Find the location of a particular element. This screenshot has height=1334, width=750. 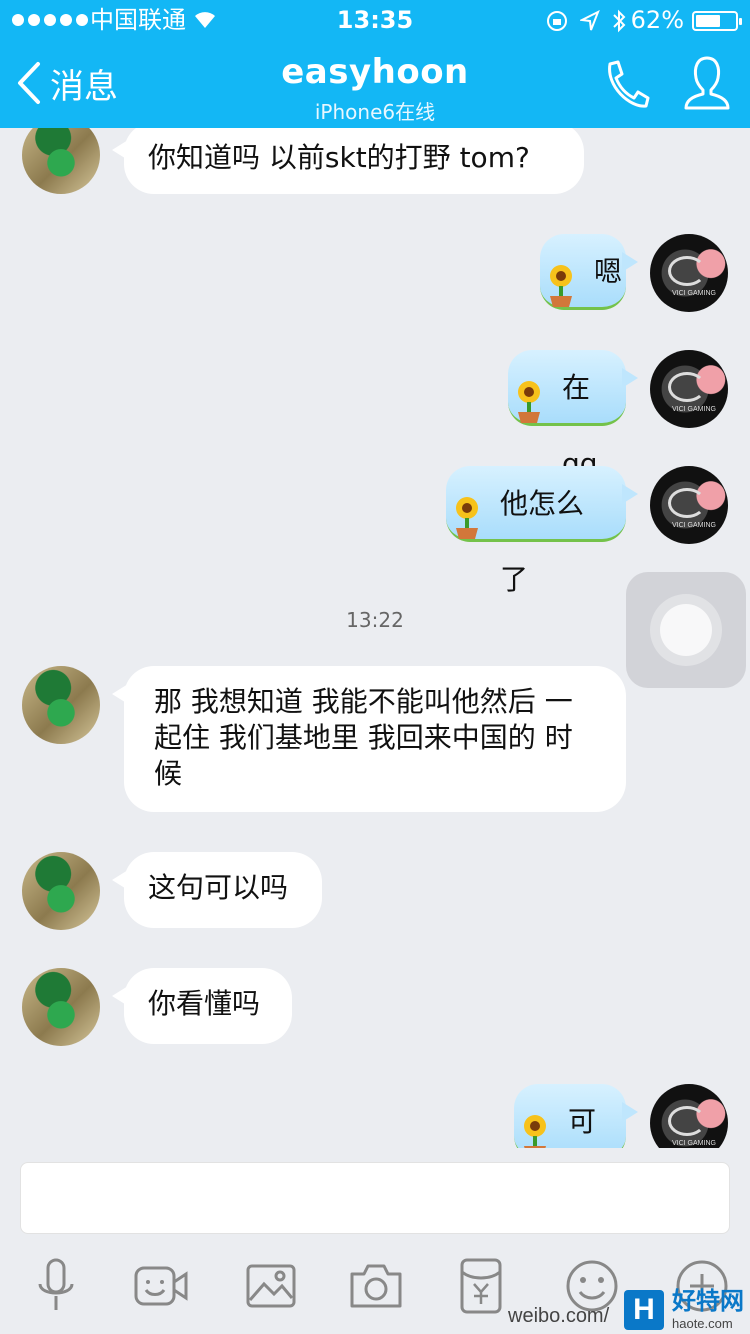

red-packet-button is located at coordinates (481, 1286).